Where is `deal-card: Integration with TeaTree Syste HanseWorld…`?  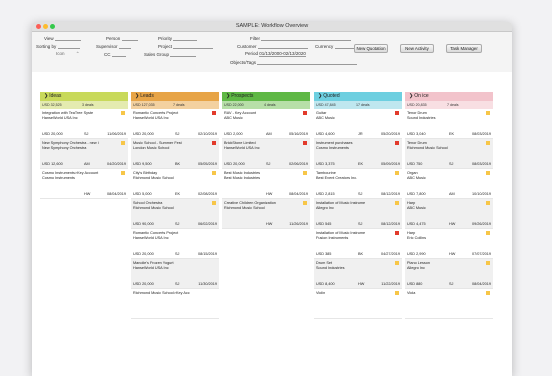
deal-card: Integration with TeaTree Syste HanseWorld… is located at coordinates (84, 124).